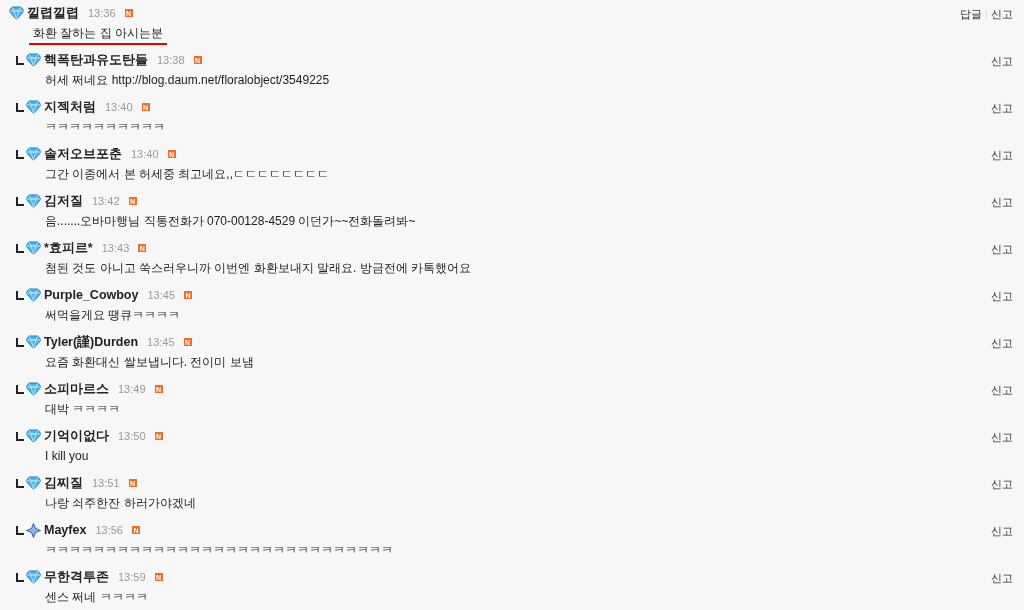  What do you see at coordinates (149, 362) in the screenshot?
I see `comment-text: 요즘 화환대신 쌀보냅니다. 전이미 보냄` at bounding box center [149, 362].